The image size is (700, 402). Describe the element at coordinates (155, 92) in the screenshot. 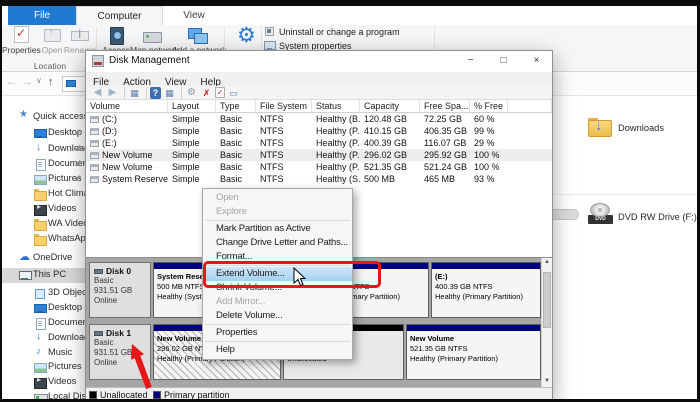

I see `help-toolbar-icon: ?` at that location.